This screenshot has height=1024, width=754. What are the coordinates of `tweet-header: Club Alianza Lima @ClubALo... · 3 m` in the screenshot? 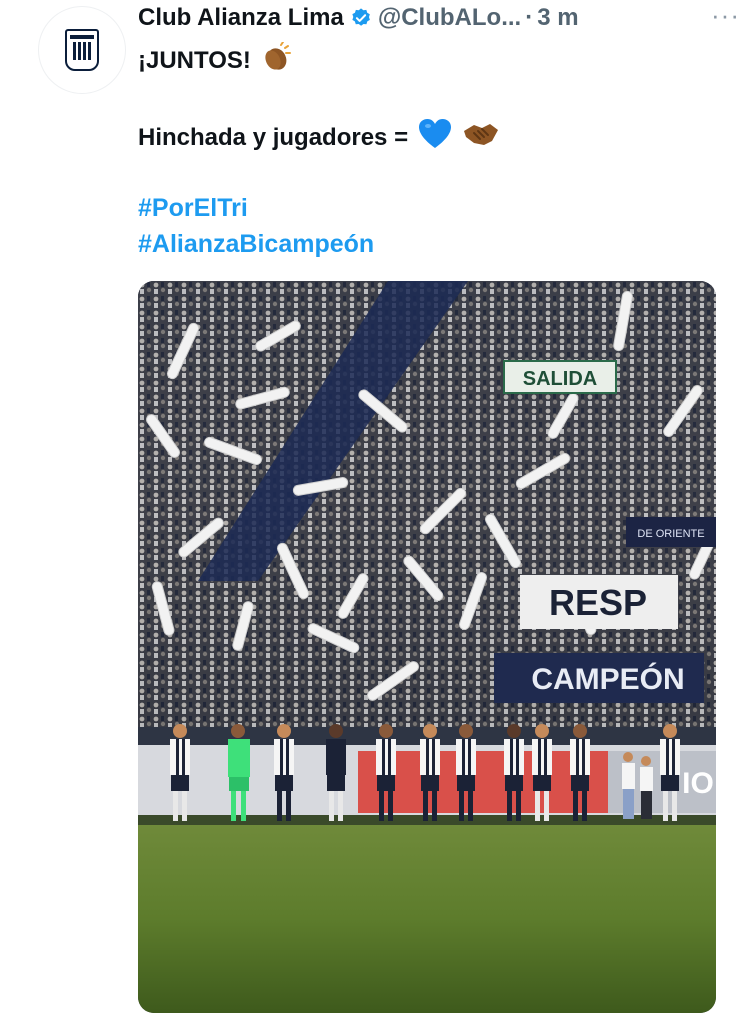 It's located at (438, 18).